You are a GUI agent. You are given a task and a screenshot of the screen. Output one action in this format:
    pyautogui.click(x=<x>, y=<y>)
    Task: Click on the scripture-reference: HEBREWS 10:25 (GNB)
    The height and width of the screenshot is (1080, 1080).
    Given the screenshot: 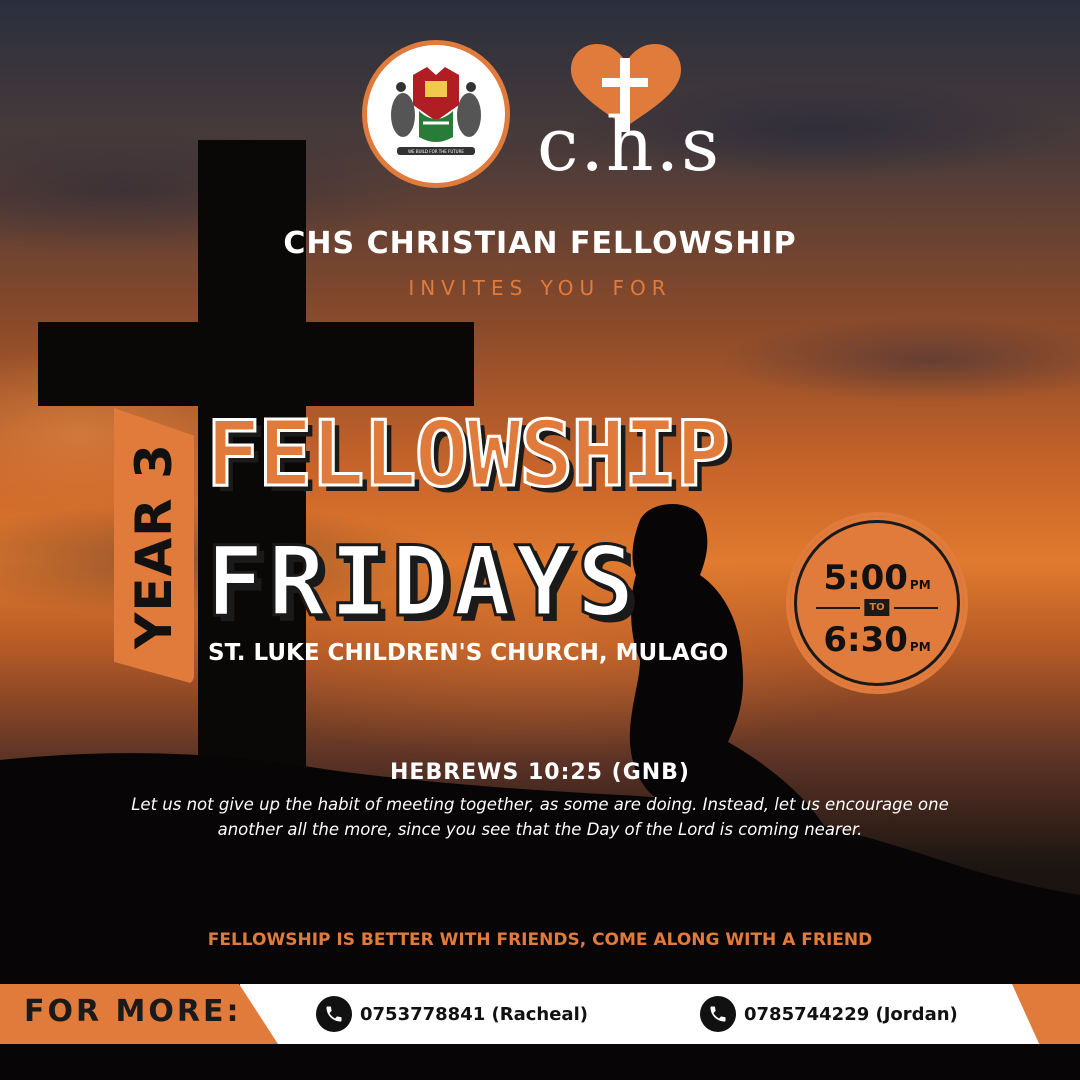 What is the action you would take?
    pyautogui.click(x=540, y=772)
    